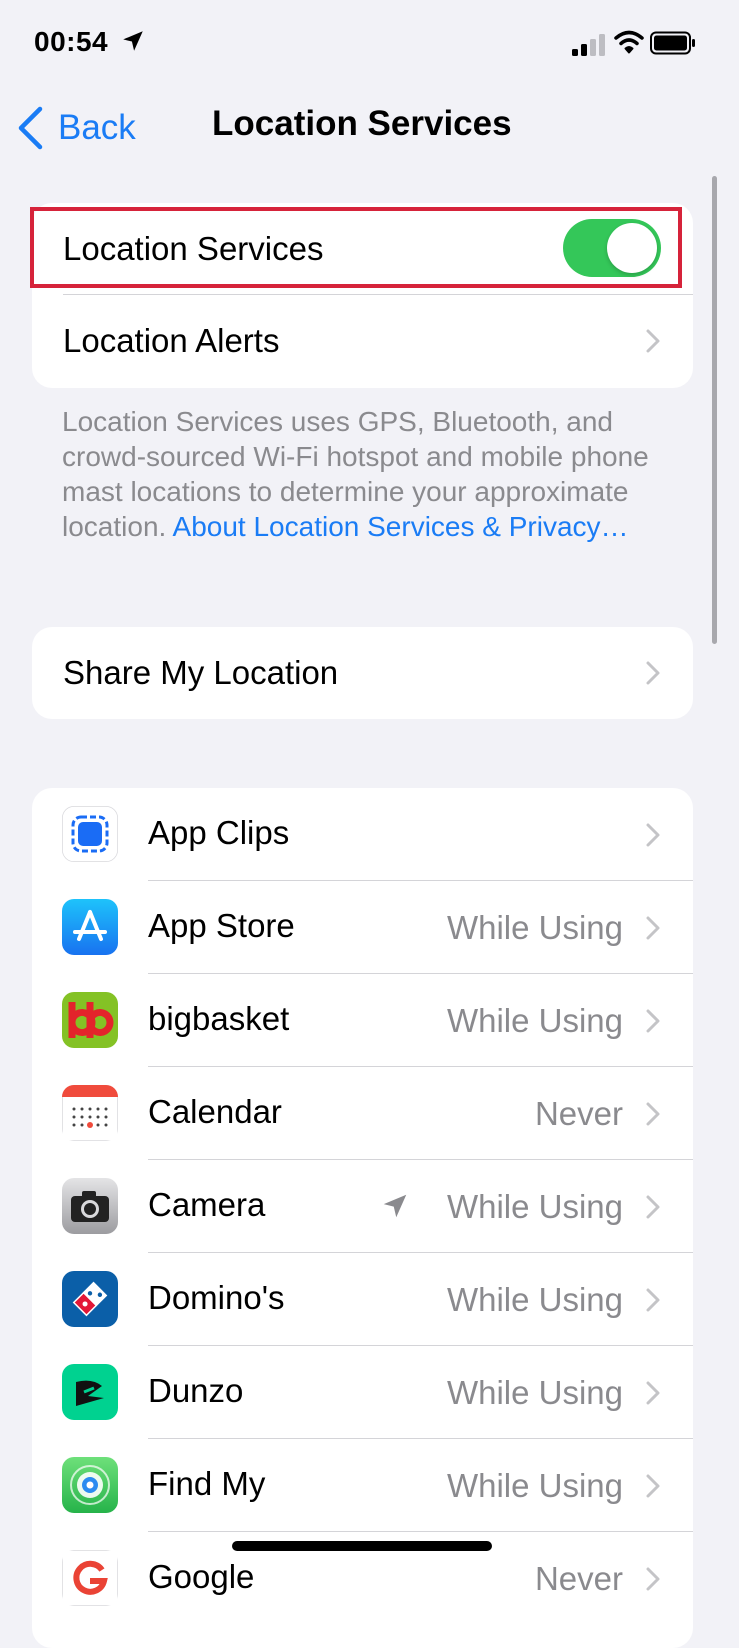 Image resolution: width=739 pixels, height=1648 pixels. What do you see at coordinates (629, 42) in the screenshot?
I see `wifi-icon` at bounding box center [629, 42].